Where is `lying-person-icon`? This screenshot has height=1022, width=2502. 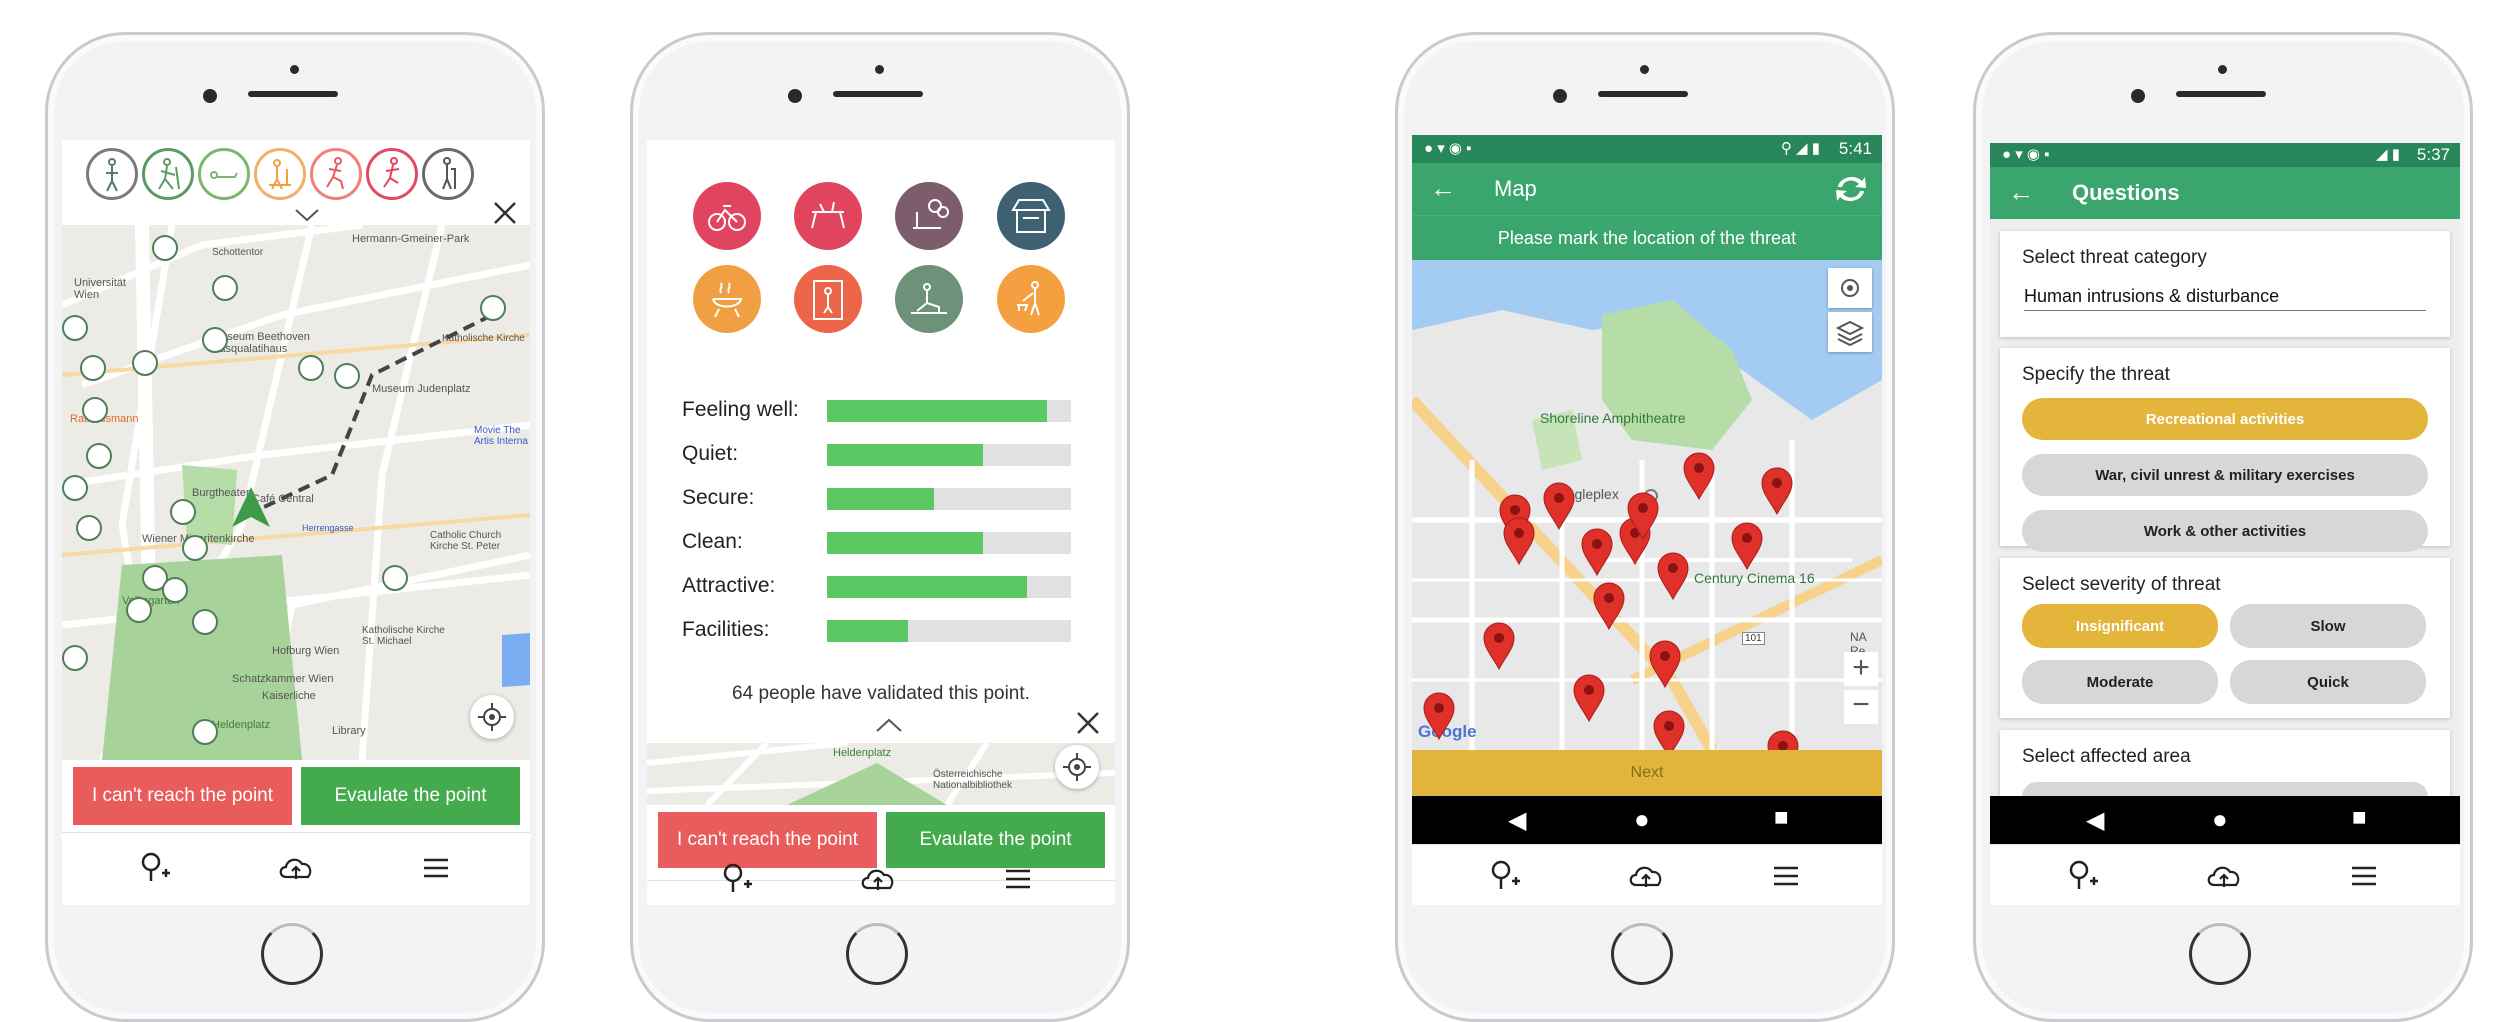 lying-person-icon is located at coordinates (224, 174).